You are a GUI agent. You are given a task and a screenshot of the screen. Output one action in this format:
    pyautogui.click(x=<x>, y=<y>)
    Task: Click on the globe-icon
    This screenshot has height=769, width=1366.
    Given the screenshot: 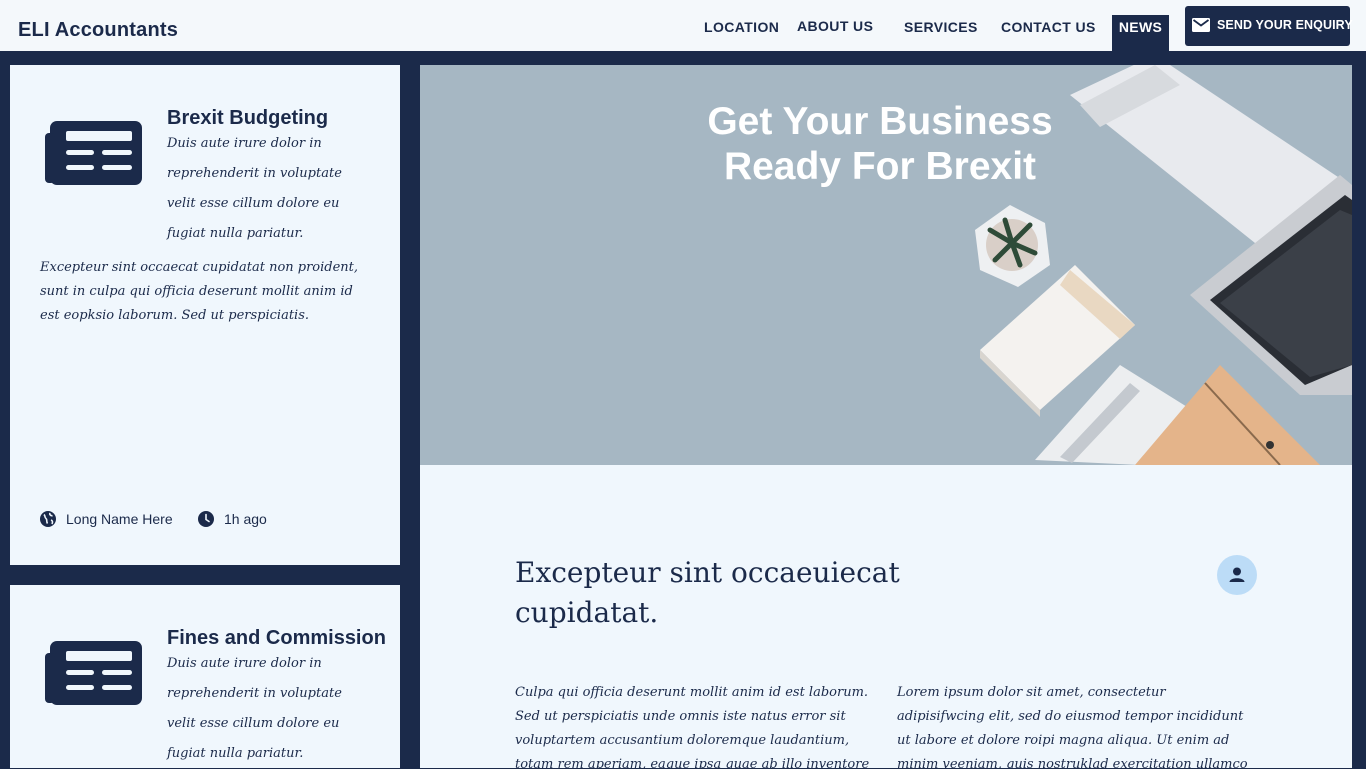 What is the action you would take?
    pyautogui.click(x=48, y=519)
    